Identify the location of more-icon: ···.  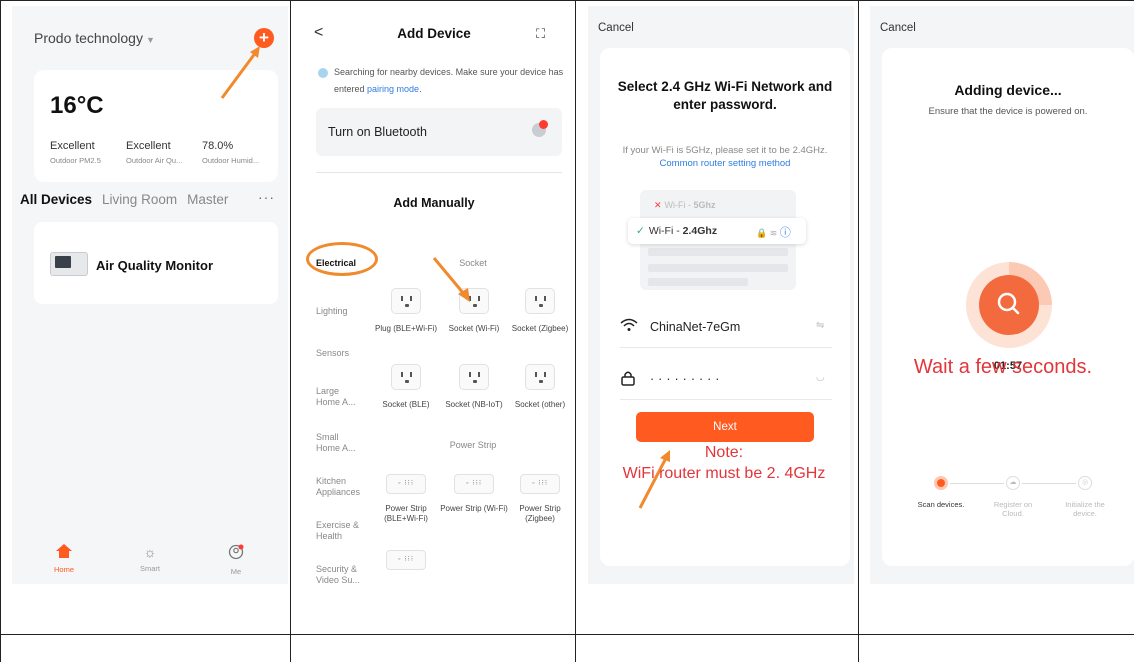
(266, 197).